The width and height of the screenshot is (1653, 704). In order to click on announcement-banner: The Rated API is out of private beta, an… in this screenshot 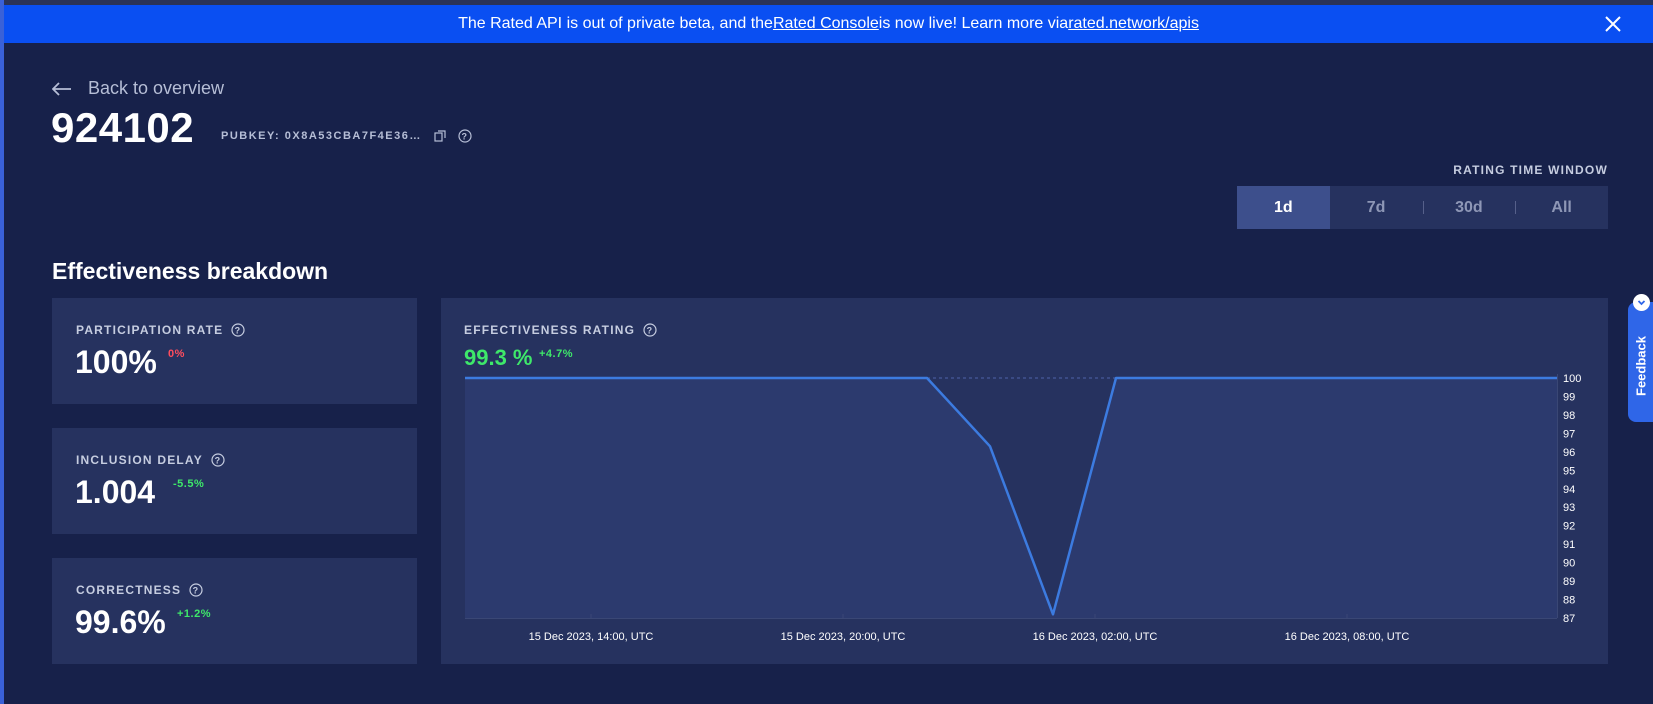, I will do `click(828, 24)`.